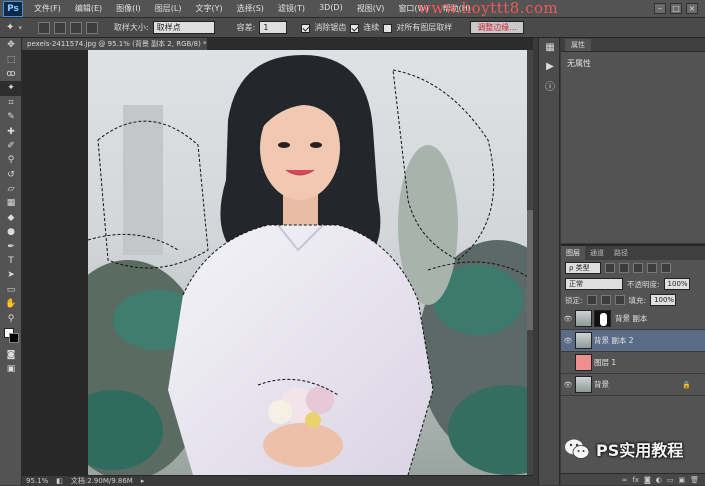 The width and height of the screenshot is (705, 486). I want to click on contiguous-checkbox, so click(355, 28).